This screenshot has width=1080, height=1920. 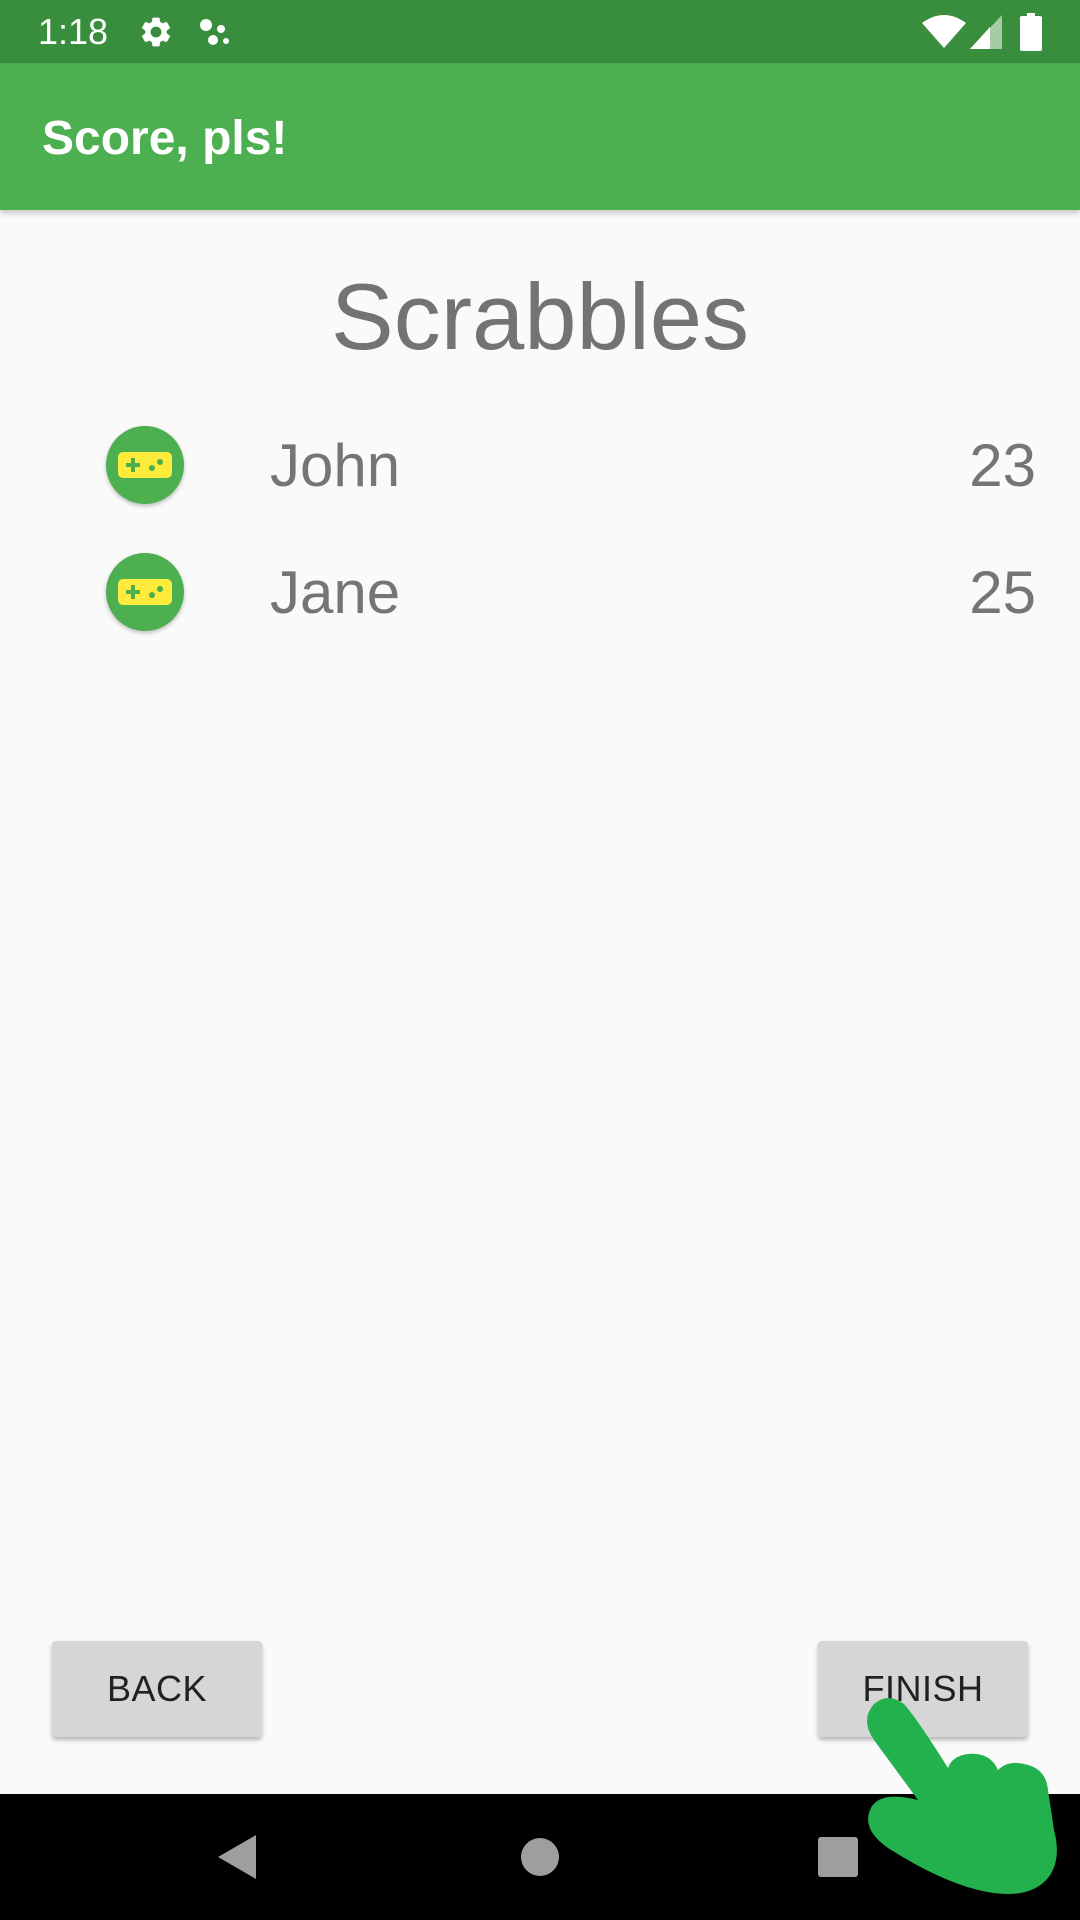 I want to click on touch-hand-icon, so click(x=958, y=1805).